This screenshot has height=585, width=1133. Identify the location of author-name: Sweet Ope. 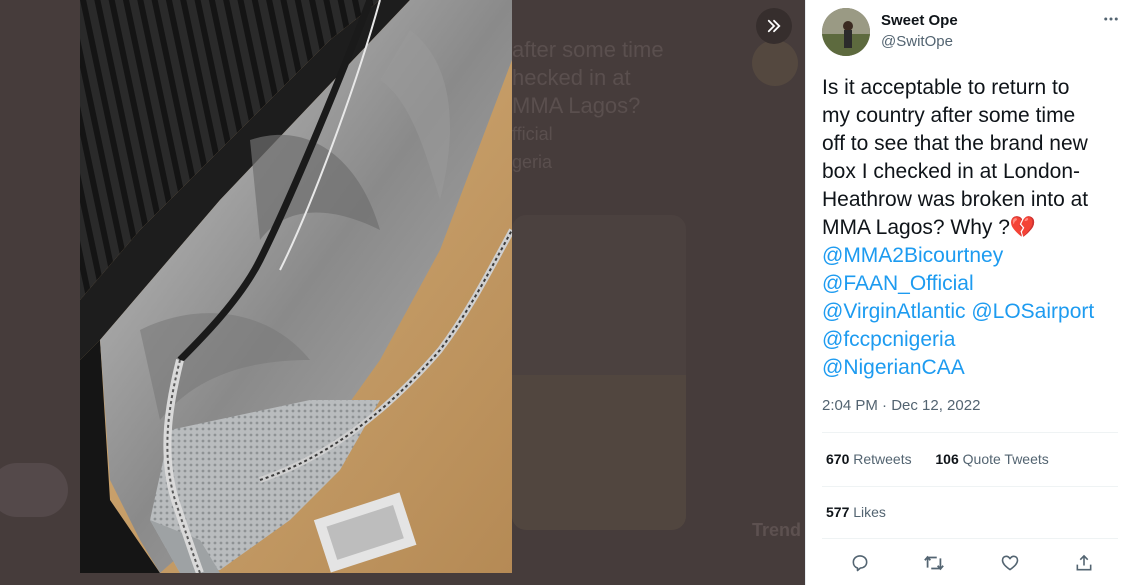
(919, 20).